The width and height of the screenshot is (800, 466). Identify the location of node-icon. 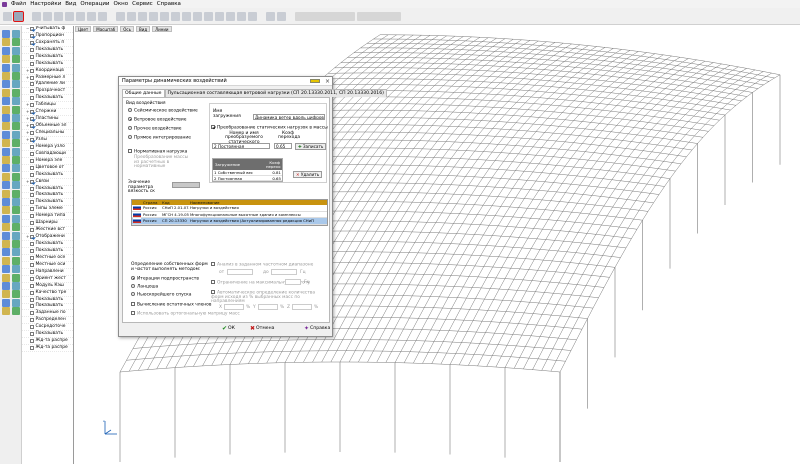
(6, 42).